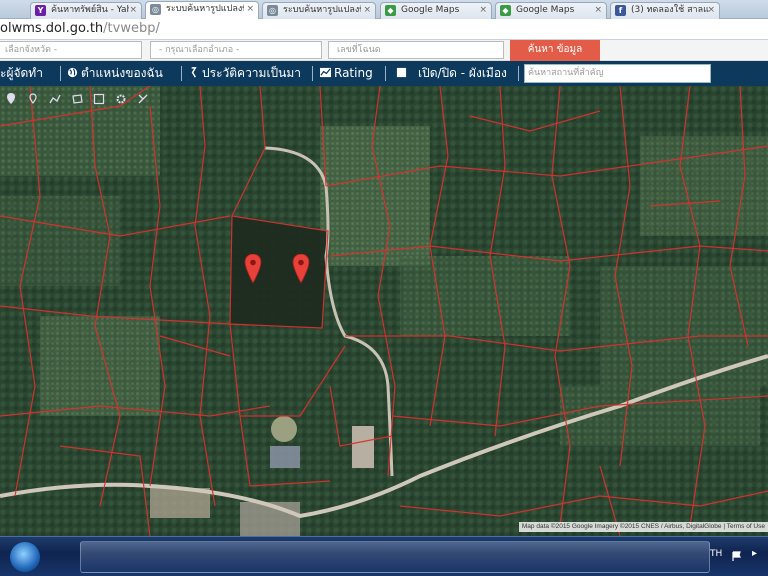 This screenshot has height=576, width=768. I want to click on nav-item-toggle-cityplan: เปิด/ปิด - ผังเมือง, so click(451, 73).